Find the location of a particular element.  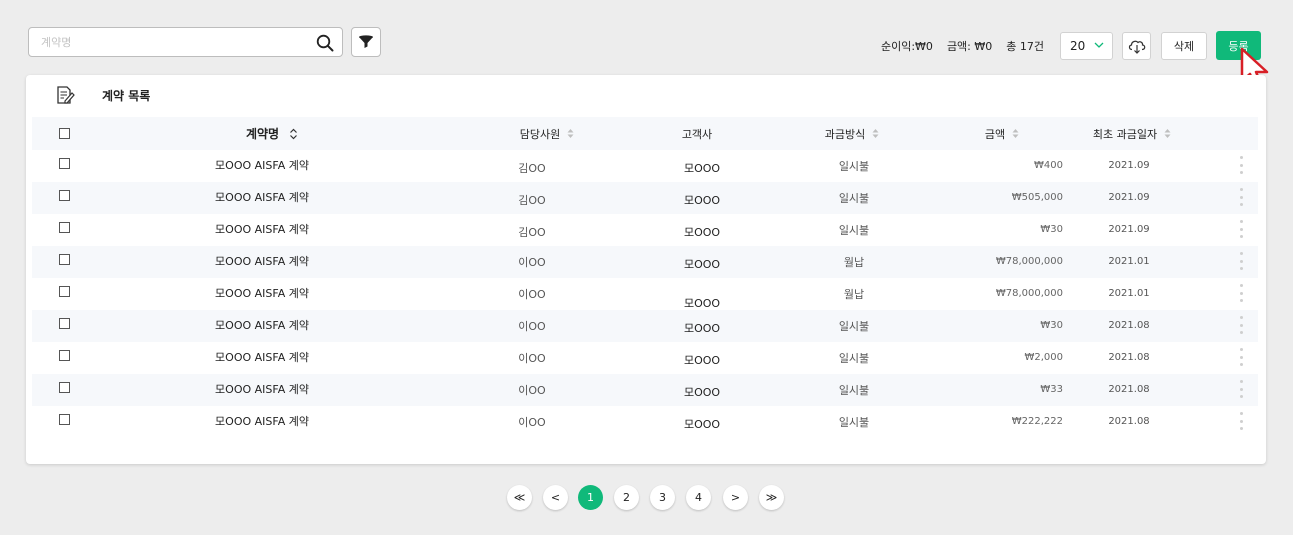

search-input is located at coordinates (164, 42).